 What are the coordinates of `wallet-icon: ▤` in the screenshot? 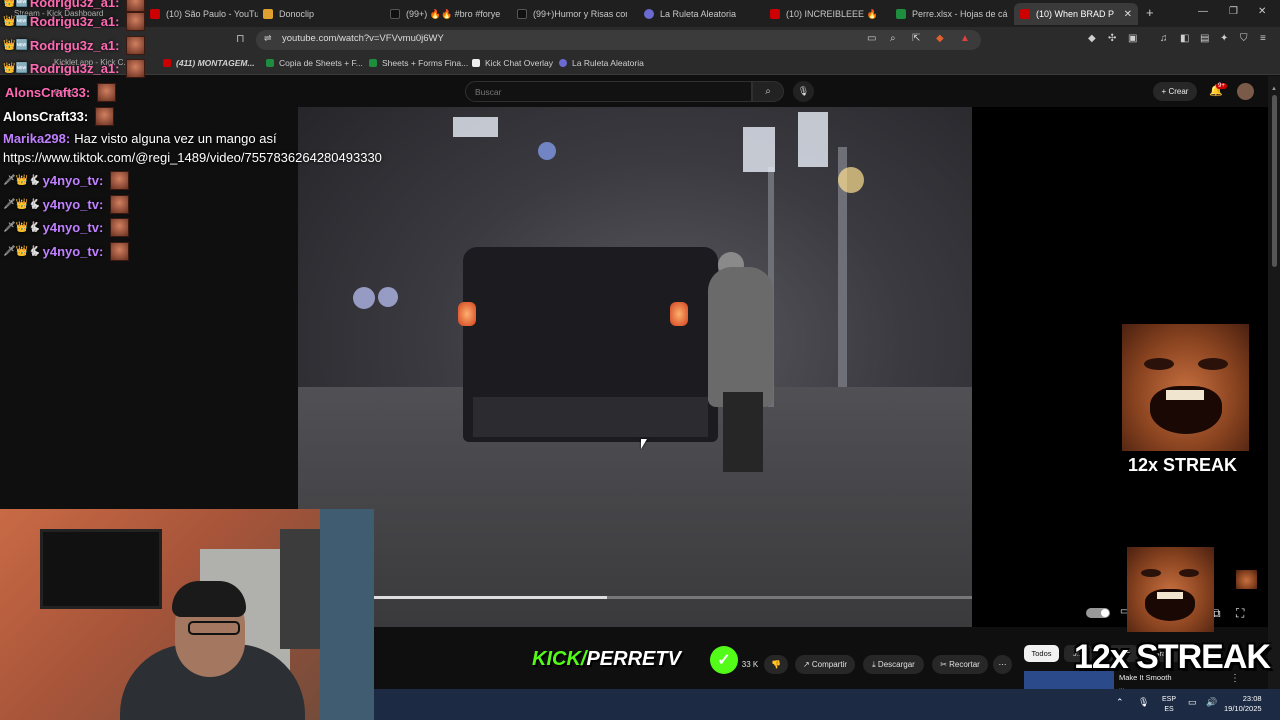 It's located at (1204, 38).